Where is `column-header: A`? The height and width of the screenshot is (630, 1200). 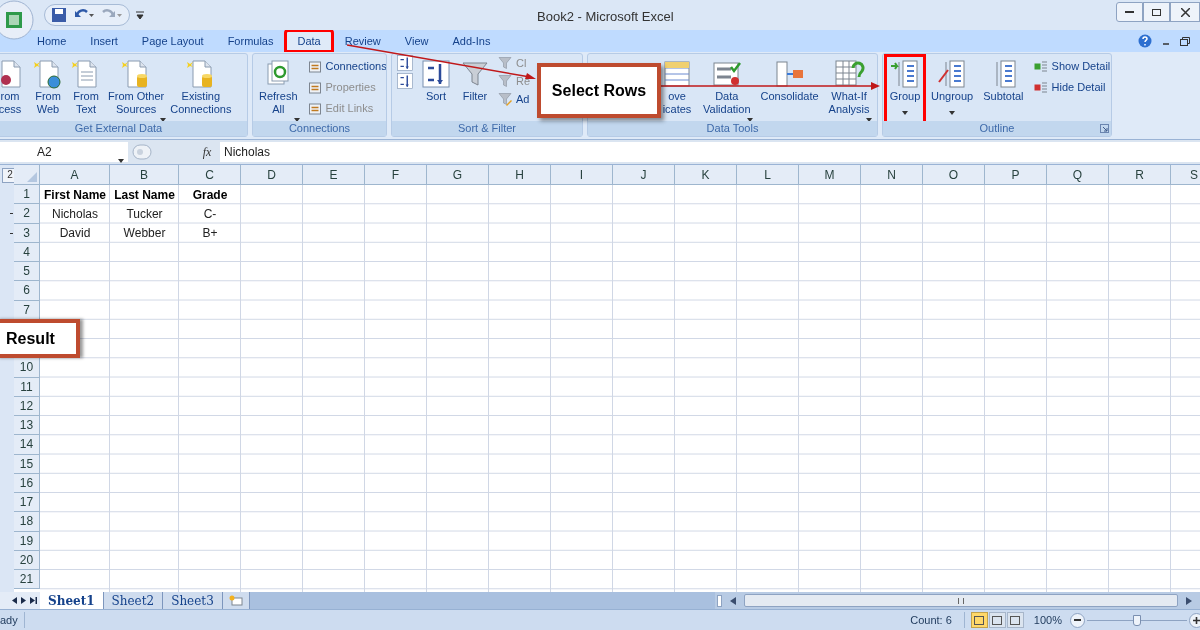 column-header: A is located at coordinates (75, 175).